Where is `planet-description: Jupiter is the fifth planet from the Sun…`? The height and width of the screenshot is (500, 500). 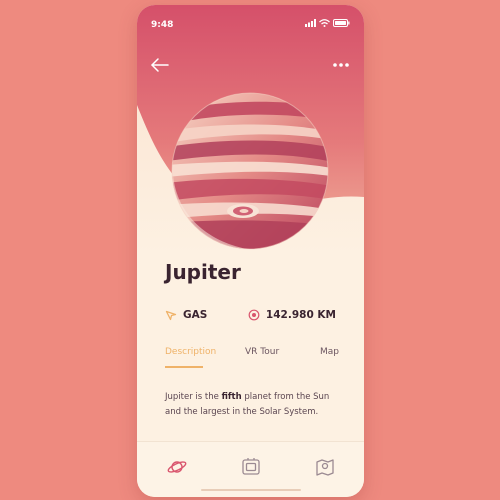
planet-description: Jupiter is the fifth planet from the Sun… is located at coordinates (255, 405).